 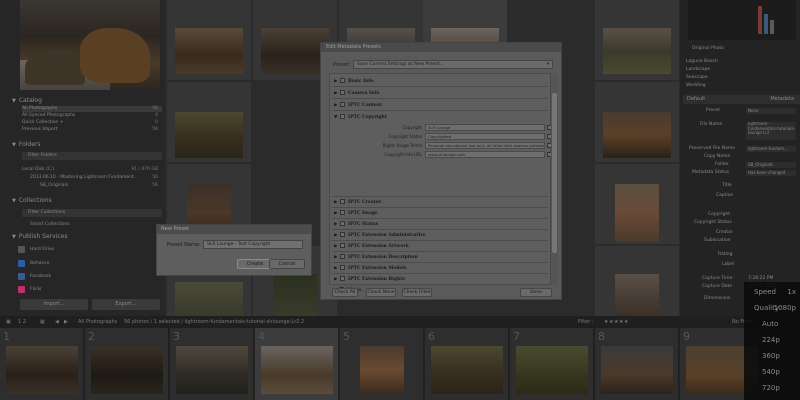 What do you see at coordinates (369, 279) in the screenshot?
I see `section-iptc-ext-rights: ▶ IPTC Extension Rights` at bounding box center [369, 279].